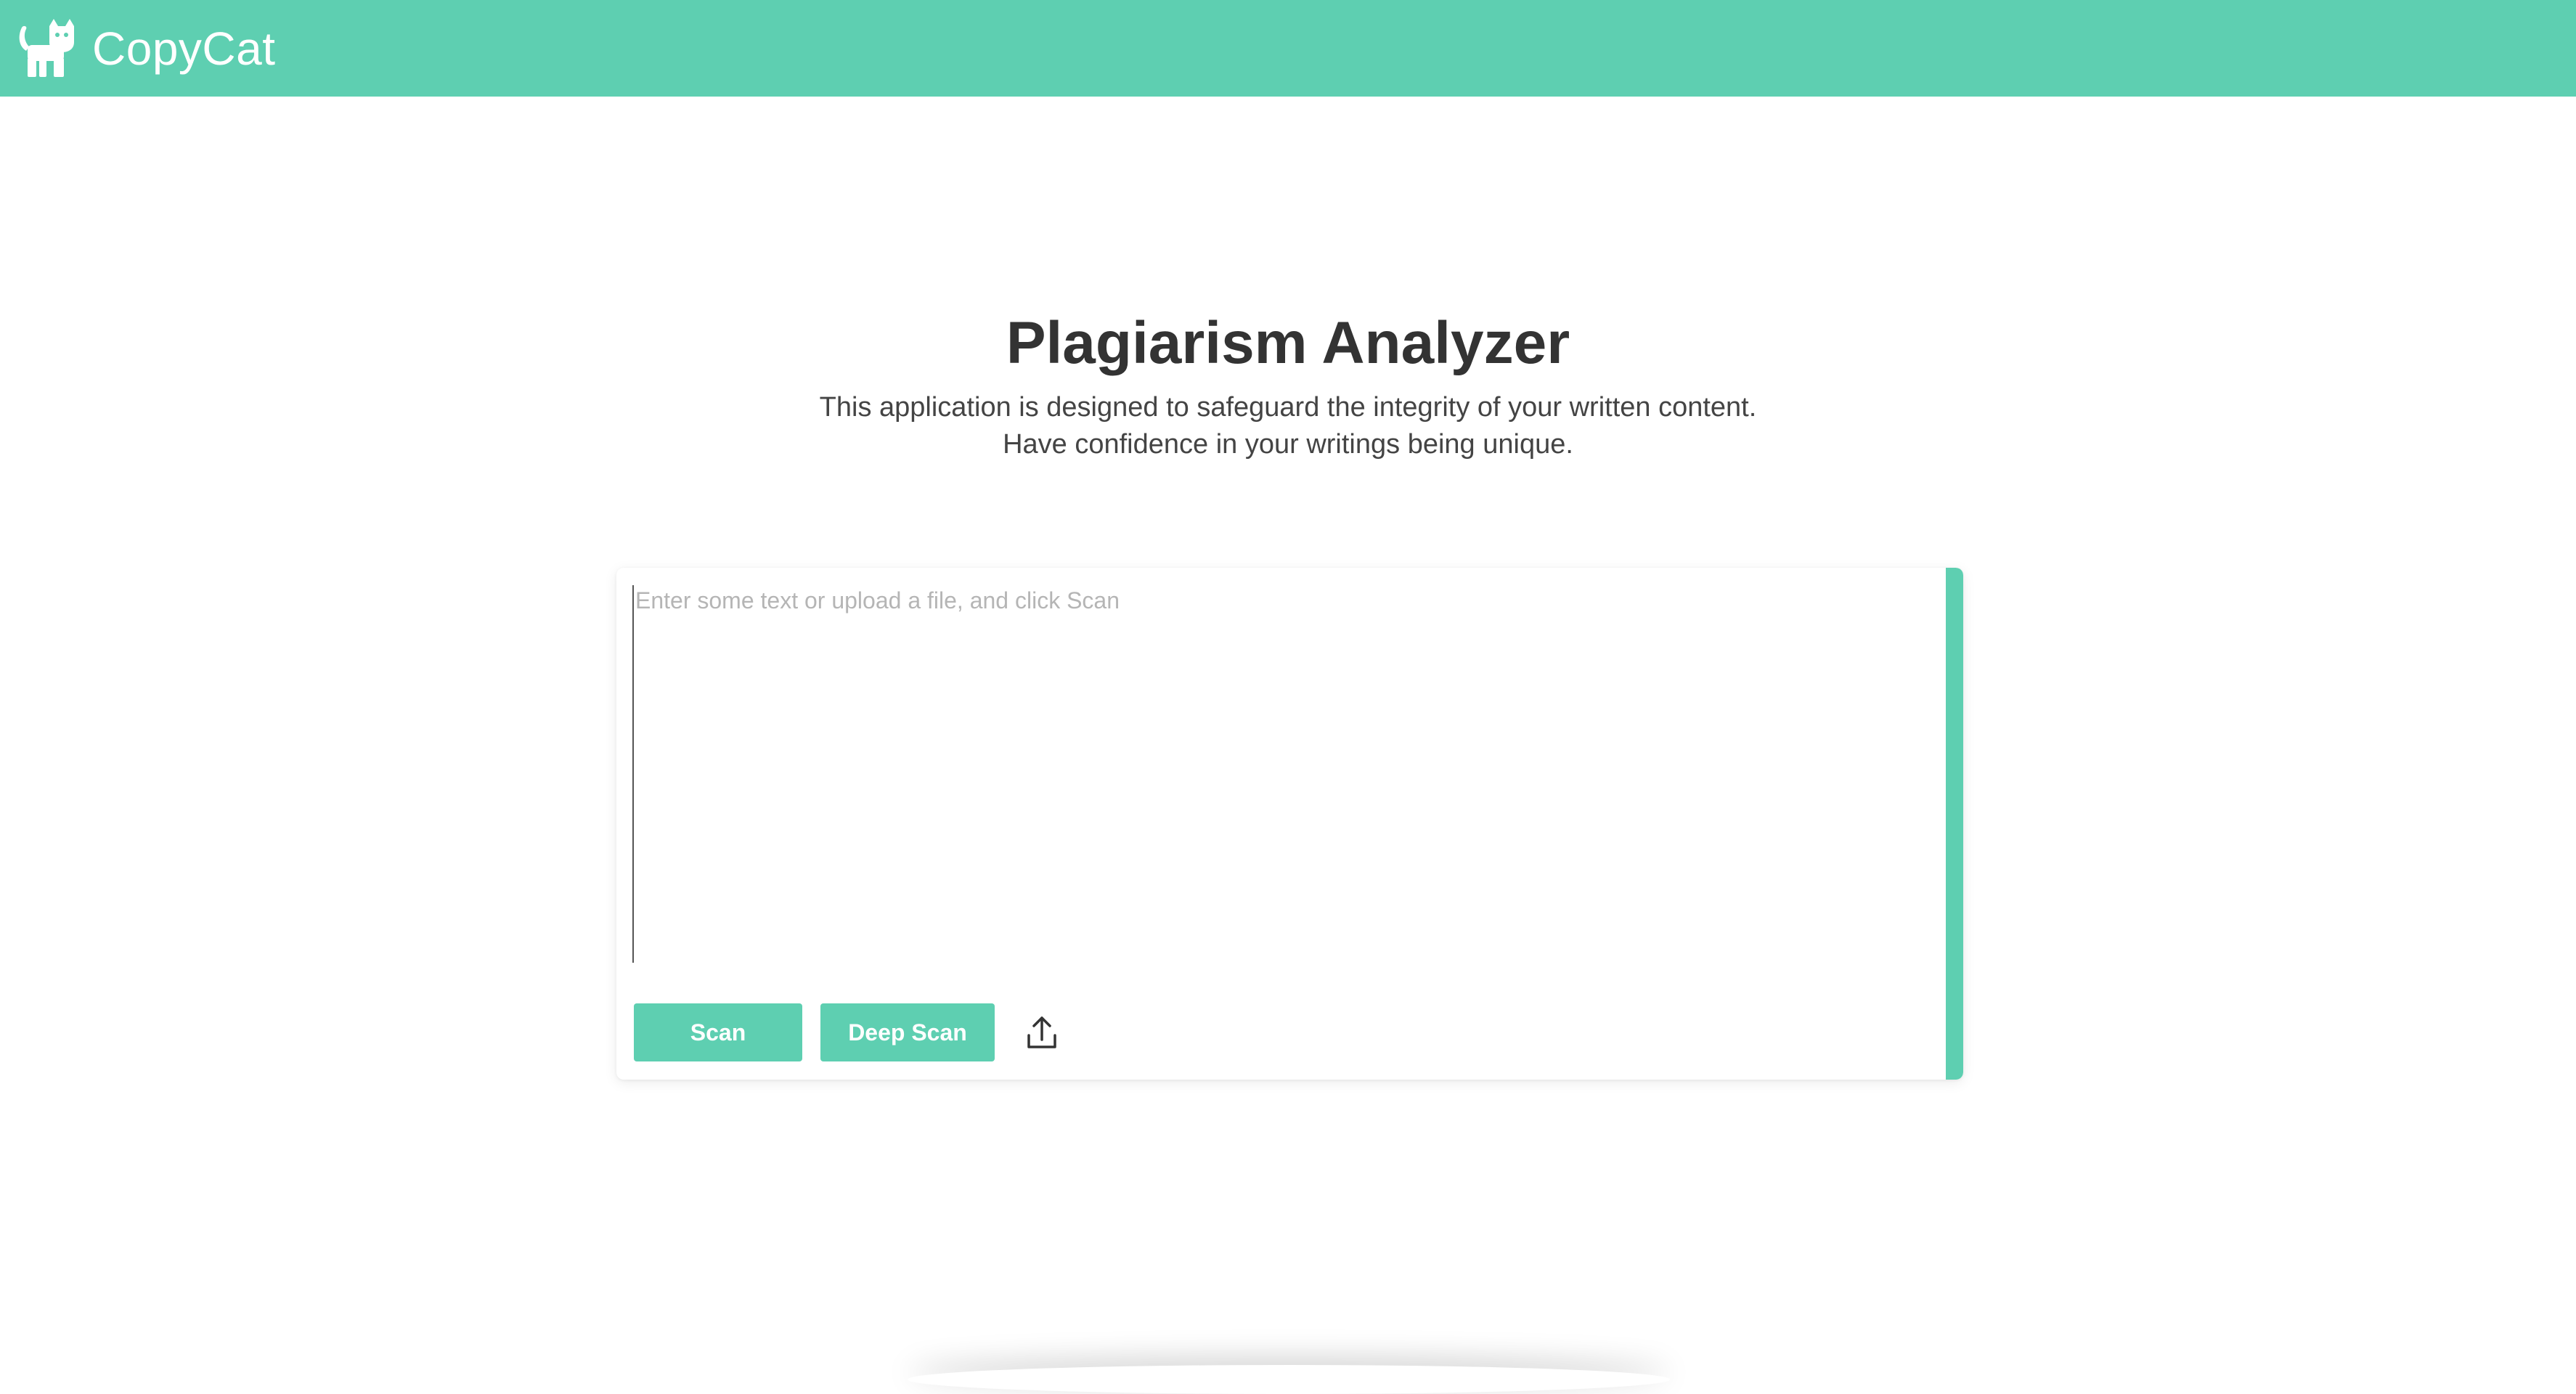 The width and height of the screenshot is (2576, 1394). I want to click on top-navigation-bar: CopyCat, so click(1288, 49).